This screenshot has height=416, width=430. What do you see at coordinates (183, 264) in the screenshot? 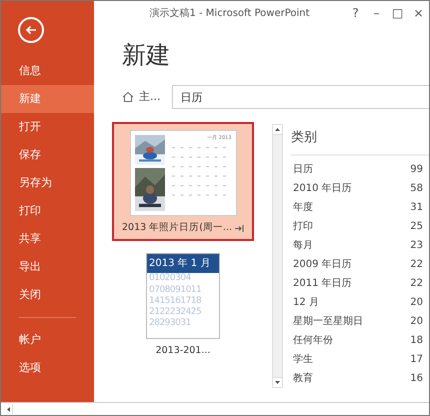
I see `calendar-month-title: 2013 年 1 月` at bounding box center [183, 264].